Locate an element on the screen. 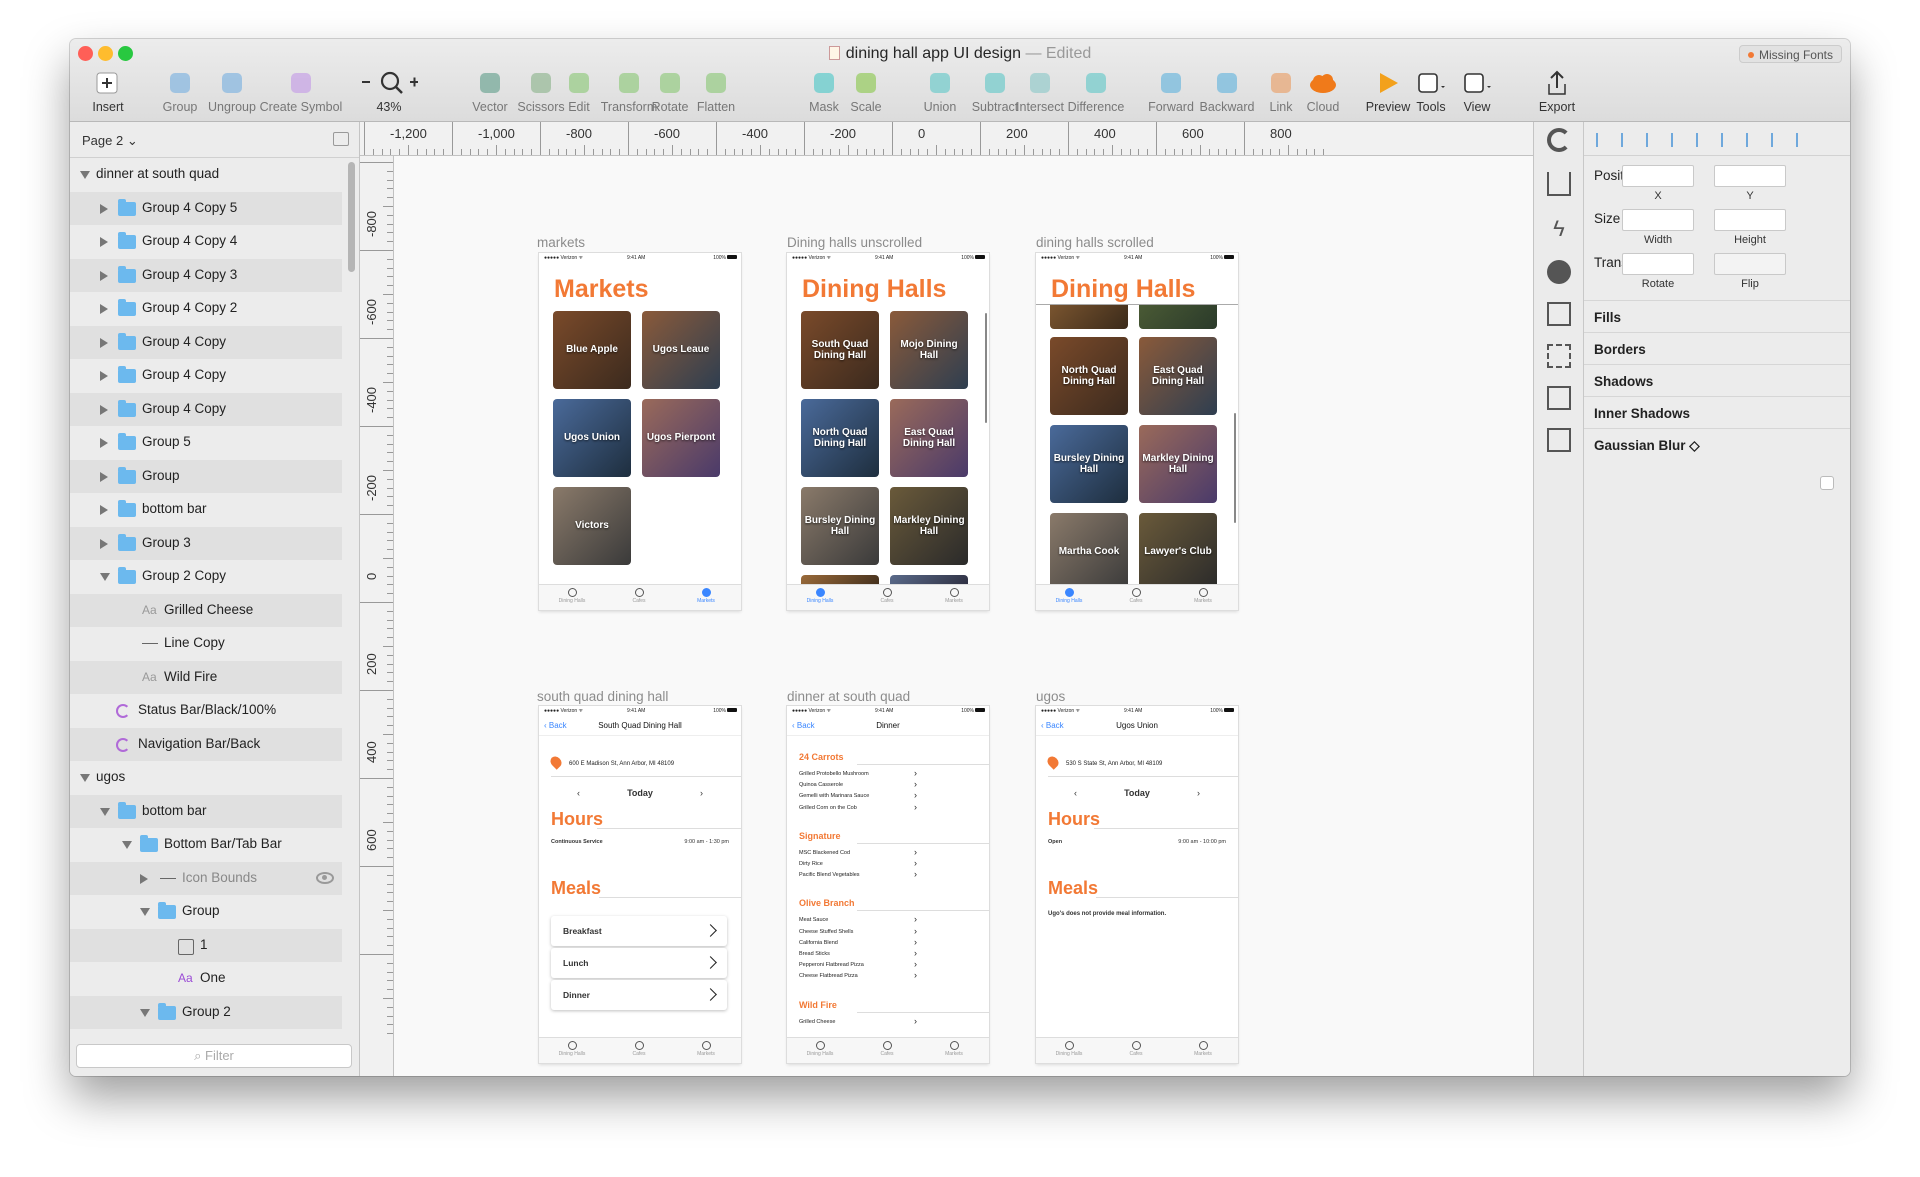 Image resolution: width=1920 pixels, height=1177 pixels. back-button: ‹ Back is located at coordinates (1052, 726).